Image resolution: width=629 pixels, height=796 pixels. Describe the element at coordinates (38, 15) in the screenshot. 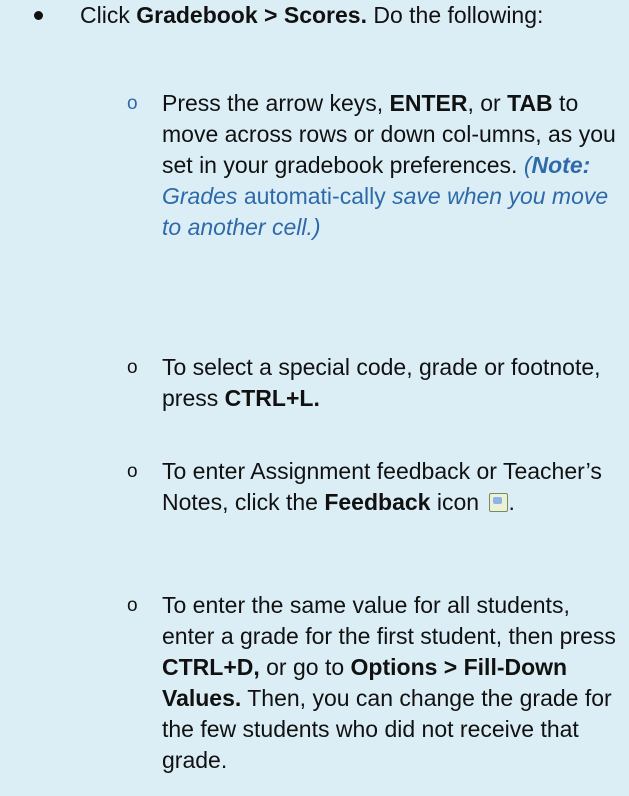

I see `bullet-marker` at that location.